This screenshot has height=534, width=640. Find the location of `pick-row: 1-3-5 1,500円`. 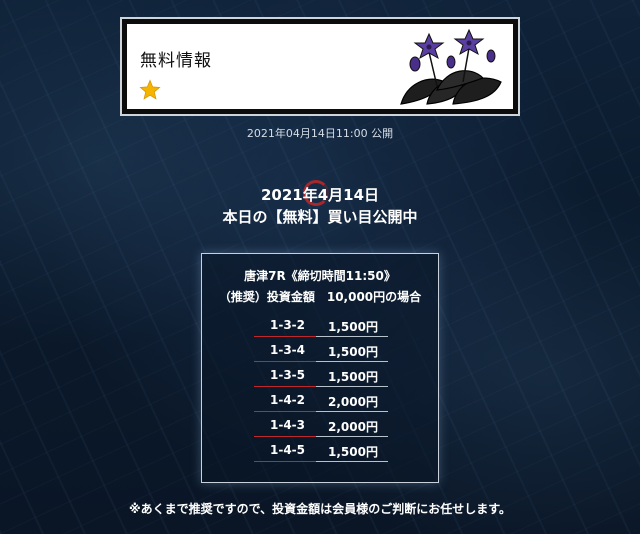

pick-row: 1-3-5 1,500円 is located at coordinates (321, 374).